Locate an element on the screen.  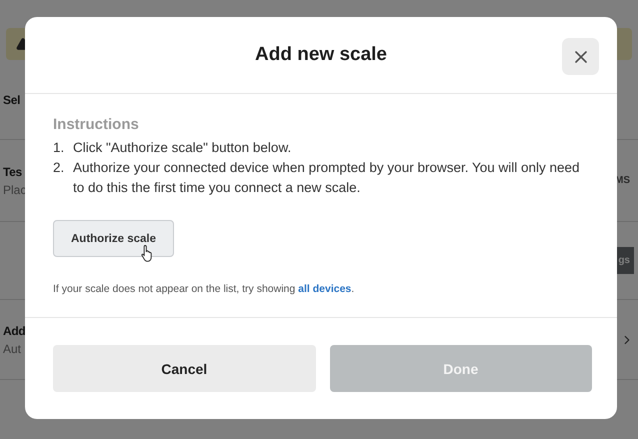
hint-text: If your scale does not appear on the list, try showing all devices. is located at coordinates (204, 289).